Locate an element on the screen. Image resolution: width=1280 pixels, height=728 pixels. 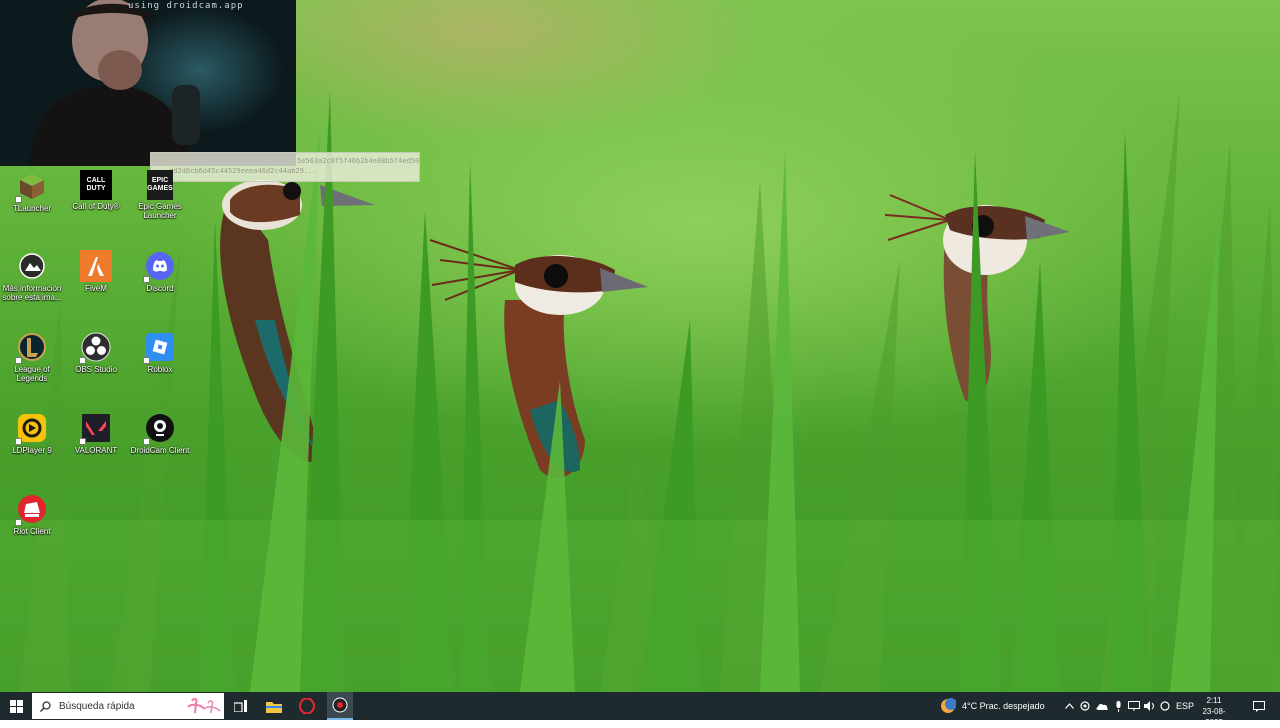
roblox-icon is located at coordinates (159, 347).